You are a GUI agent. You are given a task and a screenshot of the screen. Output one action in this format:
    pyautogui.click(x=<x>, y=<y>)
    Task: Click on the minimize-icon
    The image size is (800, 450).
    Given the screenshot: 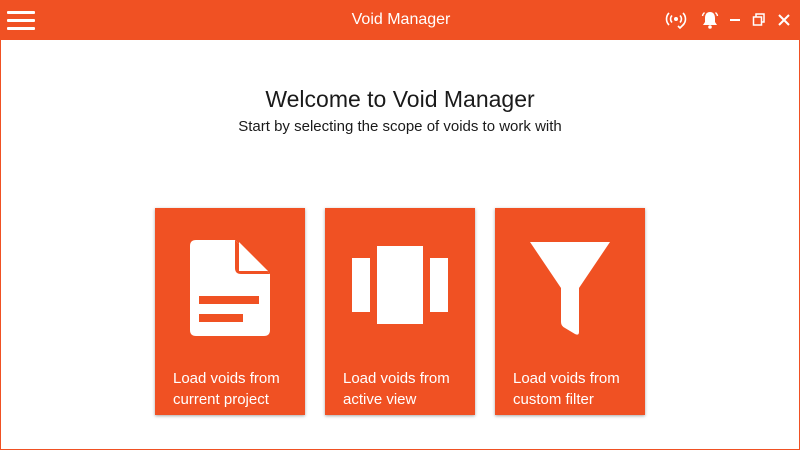 What is the action you would take?
    pyautogui.click(x=738, y=20)
    